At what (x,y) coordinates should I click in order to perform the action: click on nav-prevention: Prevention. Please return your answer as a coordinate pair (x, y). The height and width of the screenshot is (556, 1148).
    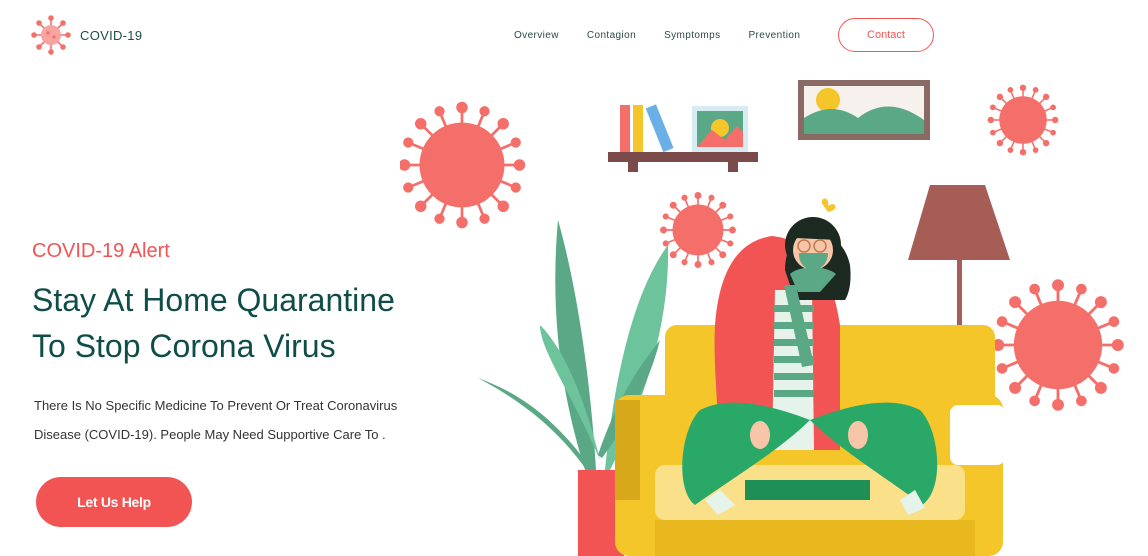
    Looking at the image, I should click on (774, 35).